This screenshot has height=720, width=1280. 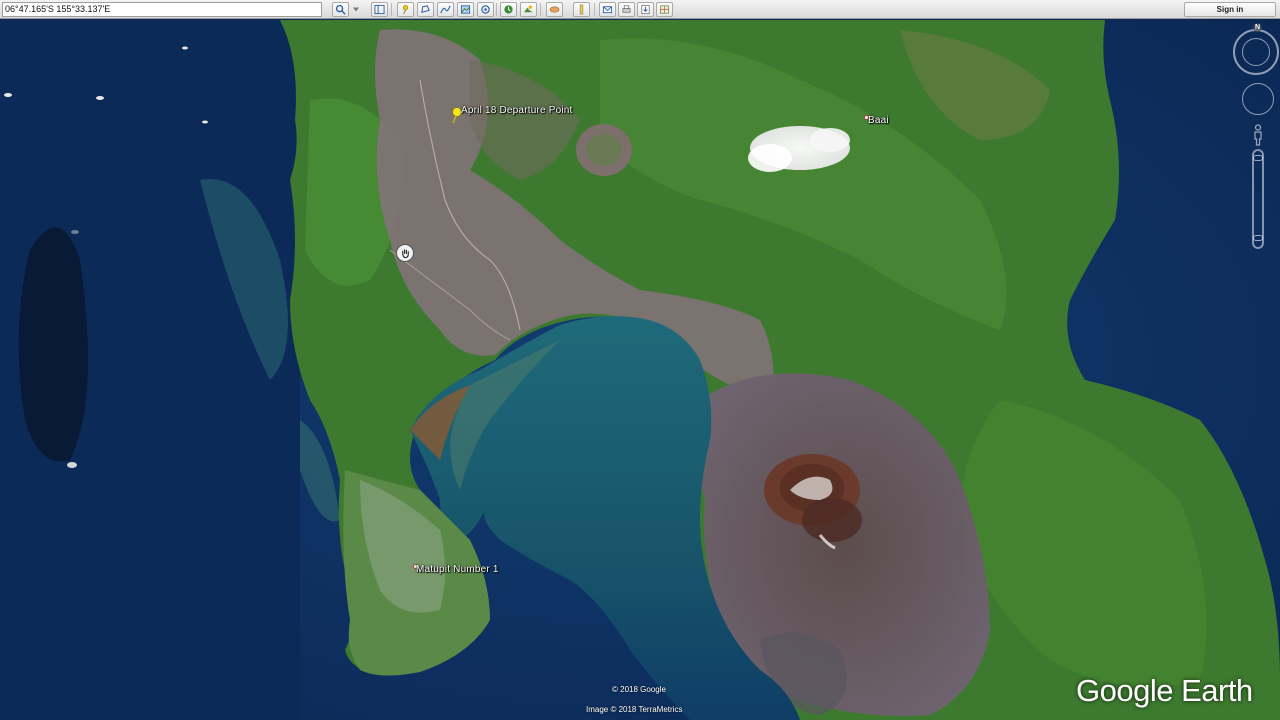 I want to click on look-joystick, so click(x=1256, y=52).